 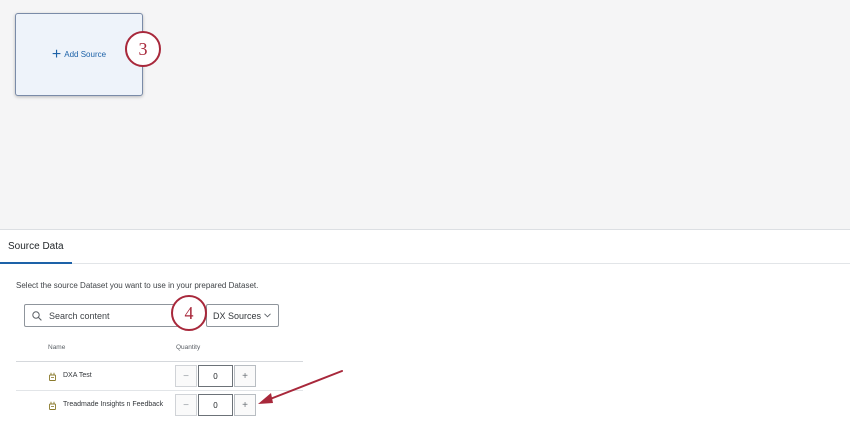 What do you see at coordinates (36, 263) in the screenshot?
I see `active-tab-indicator` at bounding box center [36, 263].